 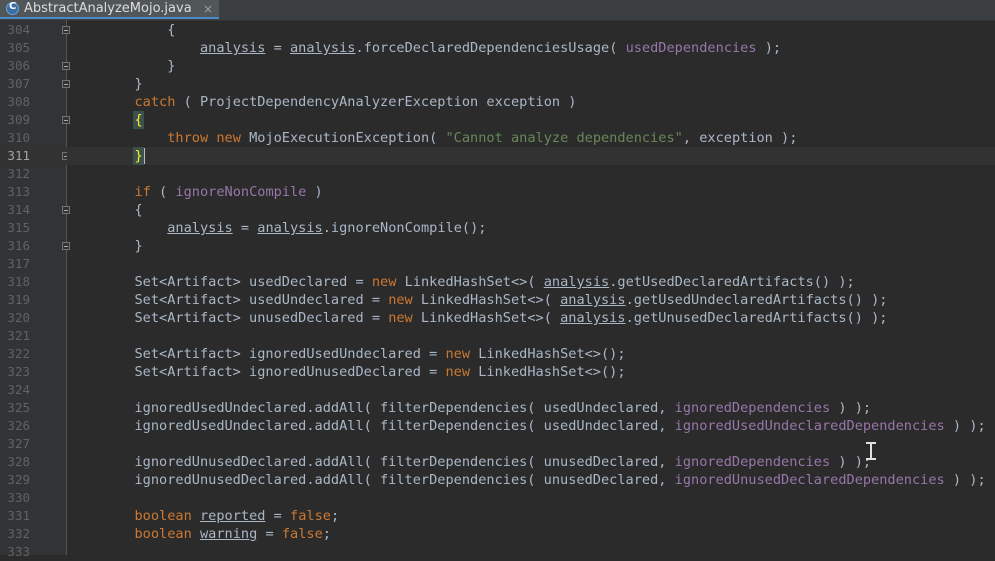 I want to click on gutter-line: 322, so click(x=33, y=354).